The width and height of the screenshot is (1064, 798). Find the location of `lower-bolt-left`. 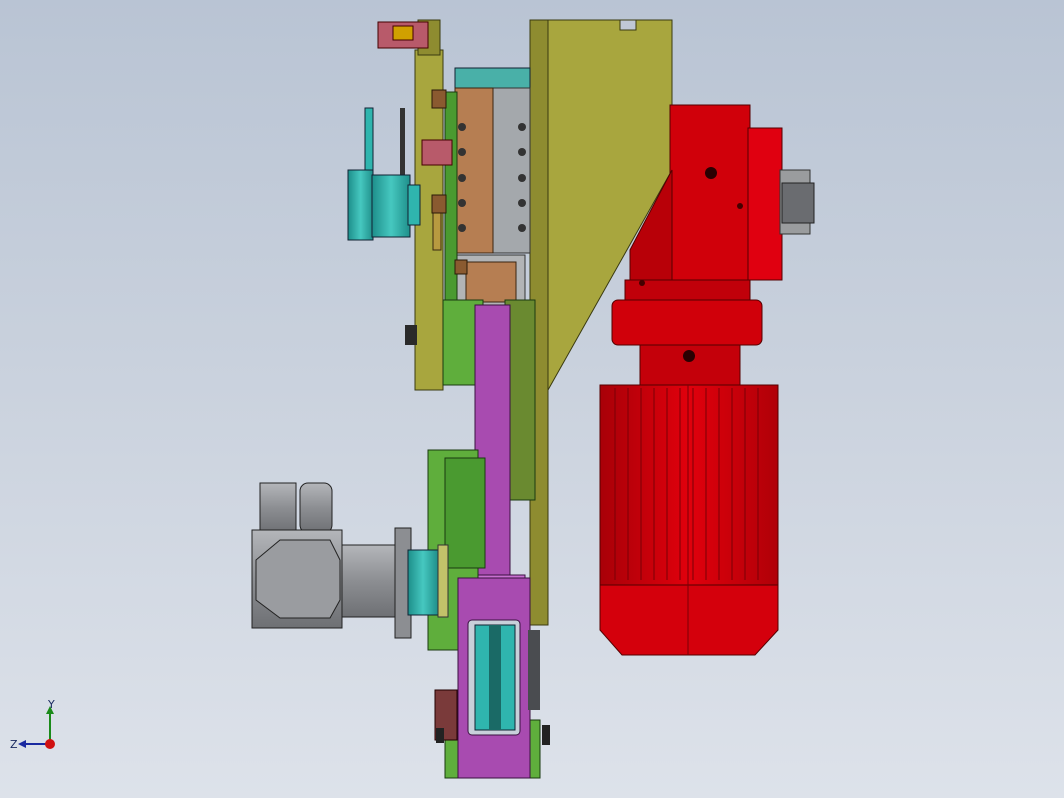

lower-bolt-left is located at coordinates (440, 735).